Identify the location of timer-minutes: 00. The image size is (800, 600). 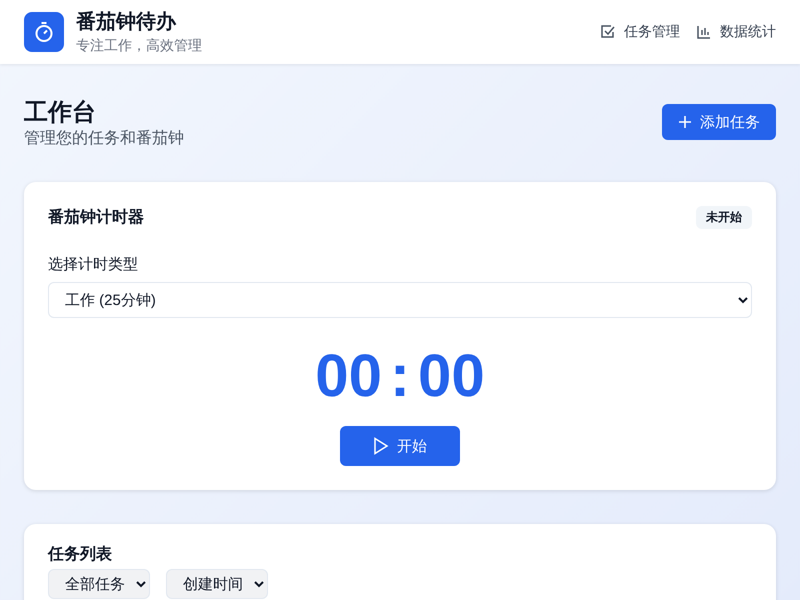
(348, 376).